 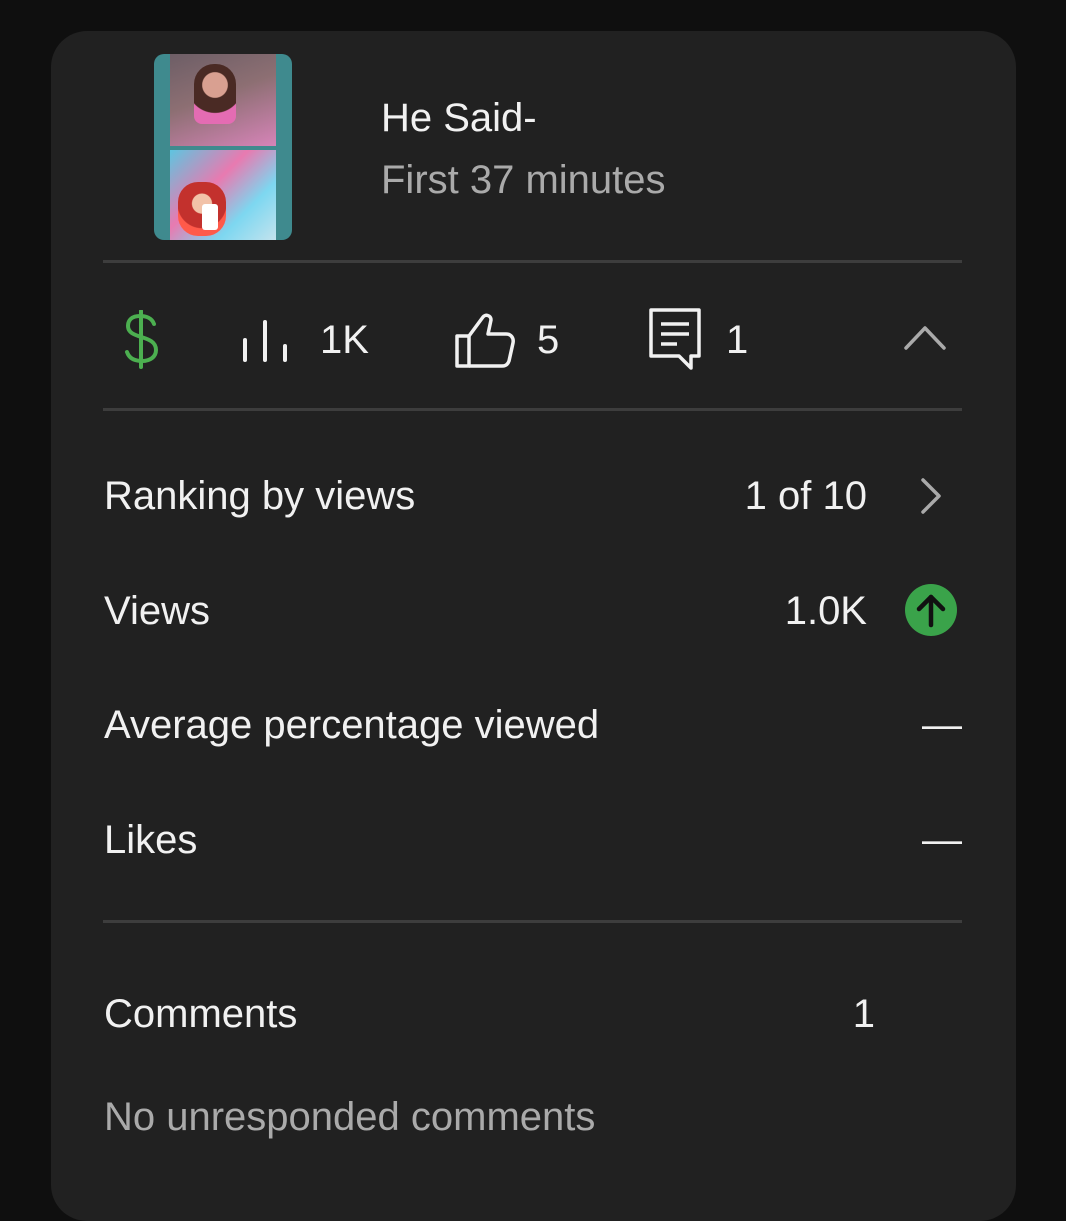 I want to click on metric-label: Views, so click(x=157, y=611).